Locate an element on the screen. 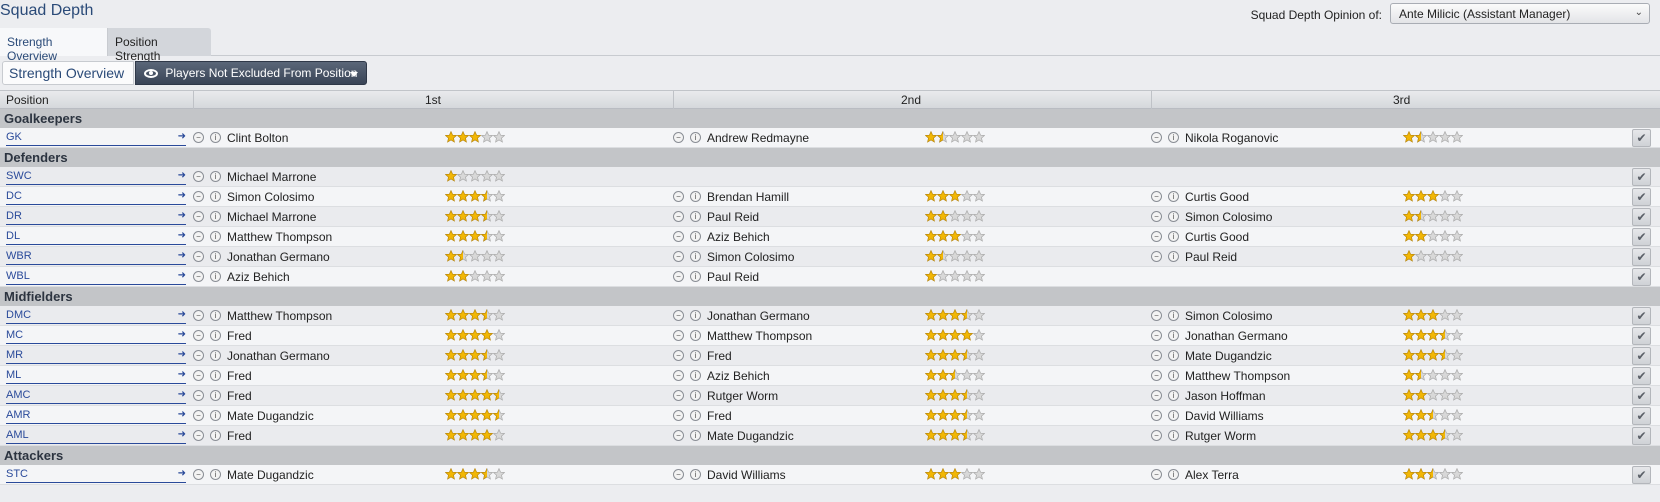 The height and width of the screenshot is (502, 1660). player-name: Paul Reid is located at coordinates (733, 277).